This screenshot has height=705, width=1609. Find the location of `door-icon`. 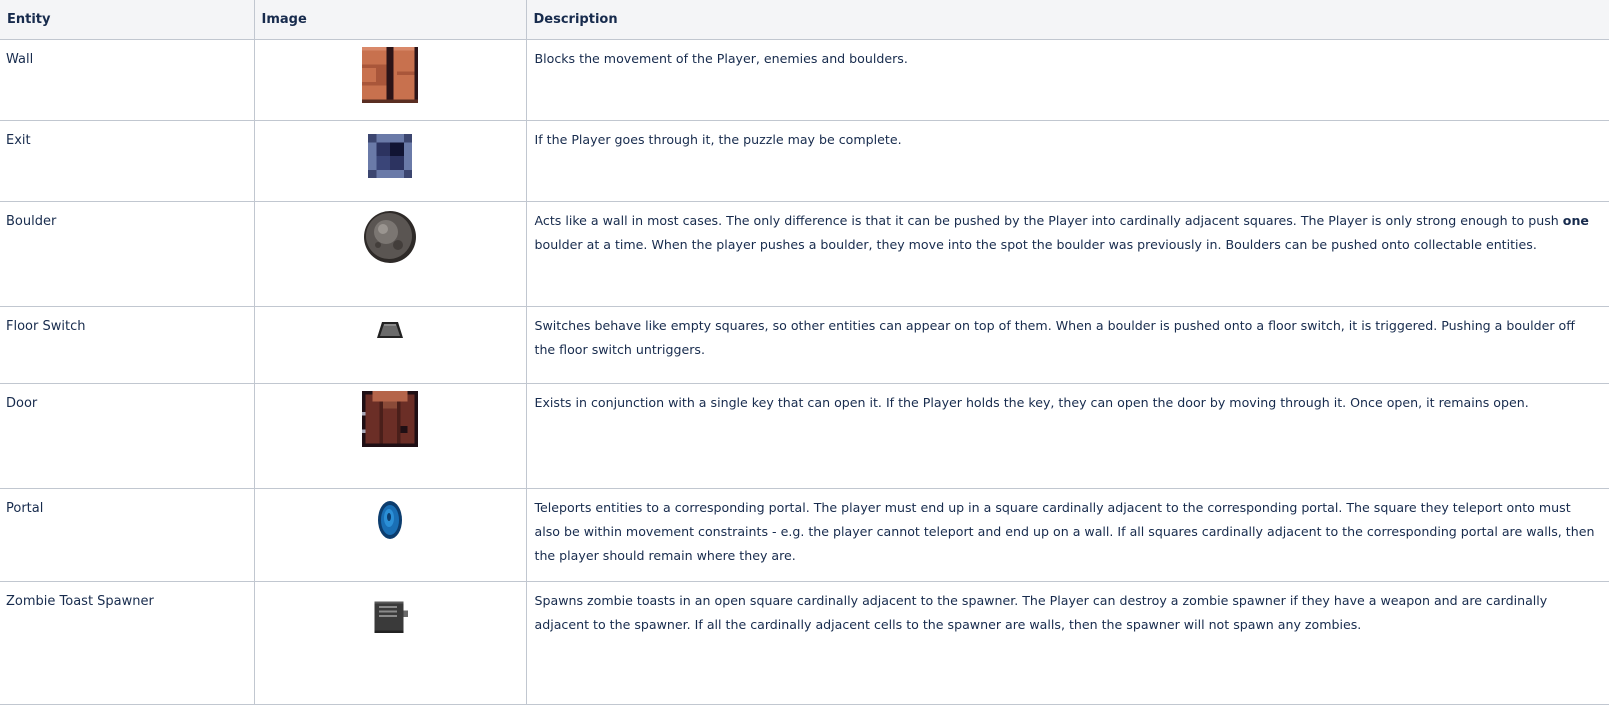

door-icon is located at coordinates (390, 419).